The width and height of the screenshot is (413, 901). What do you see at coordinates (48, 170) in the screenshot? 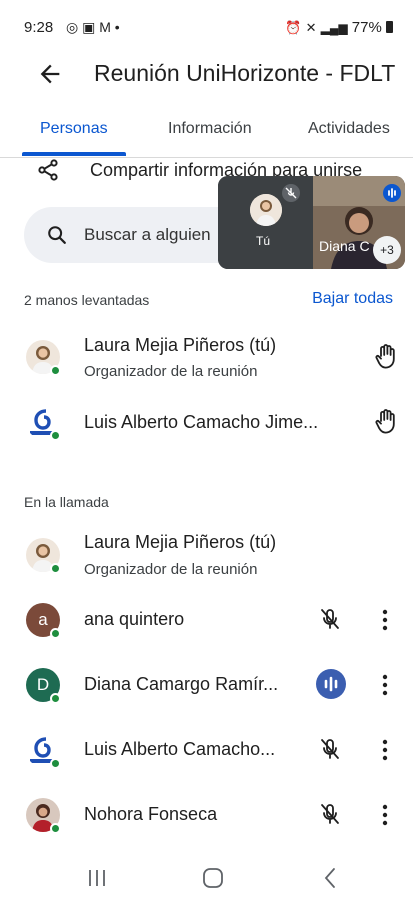
I see `share-icon` at bounding box center [48, 170].